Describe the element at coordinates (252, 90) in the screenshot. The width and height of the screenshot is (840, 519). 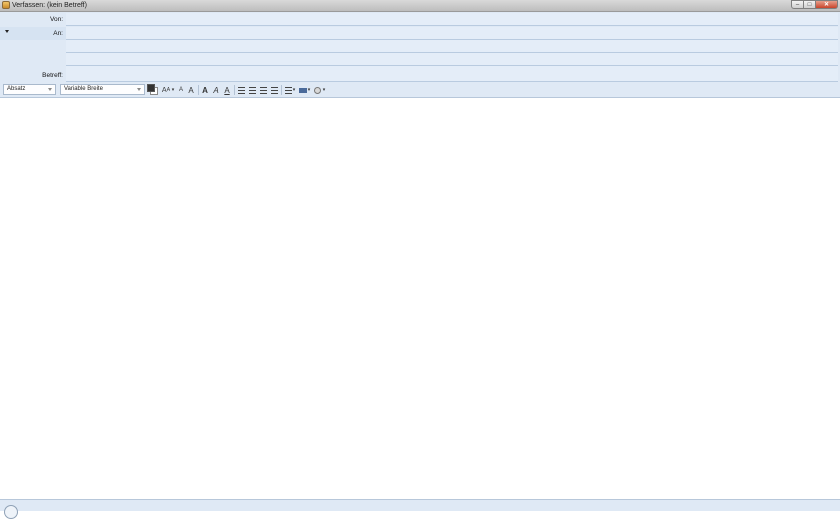
I see `numbered-list-icon` at that location.